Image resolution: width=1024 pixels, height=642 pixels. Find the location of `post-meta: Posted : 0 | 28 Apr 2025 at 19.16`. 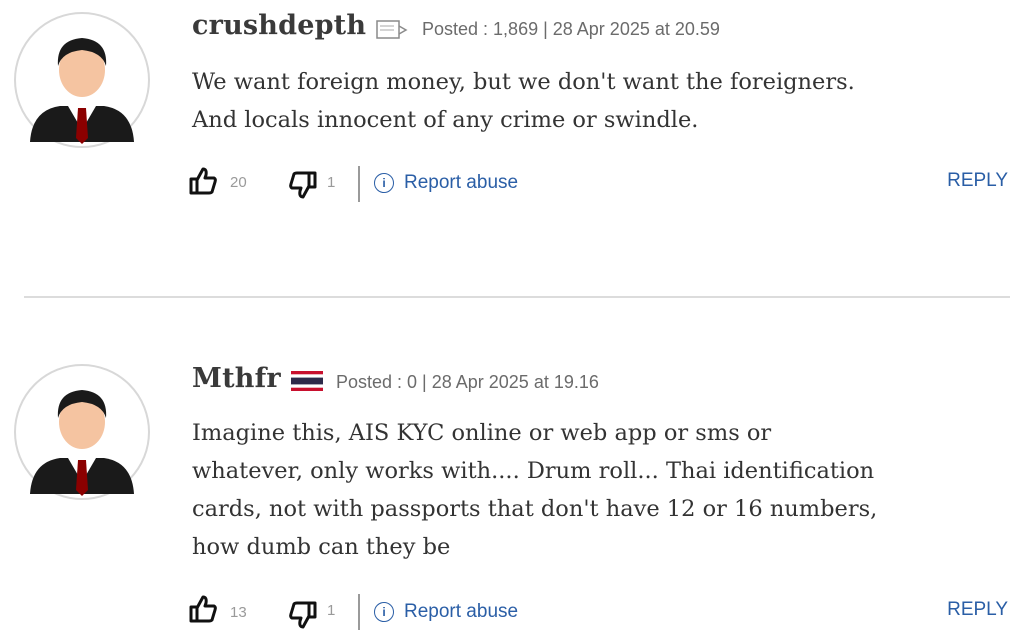

post-meta: Posted : 0 | 28 Apr 2025 at 19.16 is located at coordinates (467, 382).